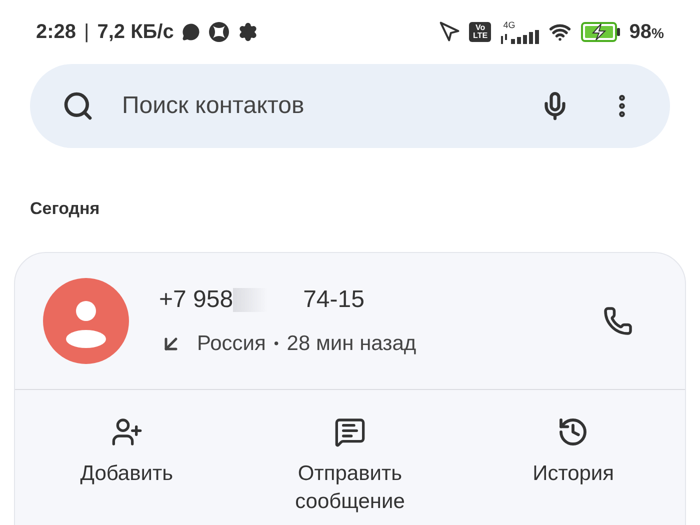 The height and width of the screenshot is (525, 700). Describe the element at coordinates (135, 32) in the screenshot. I see `network-speed: 7,2 КБ/с` at that location.